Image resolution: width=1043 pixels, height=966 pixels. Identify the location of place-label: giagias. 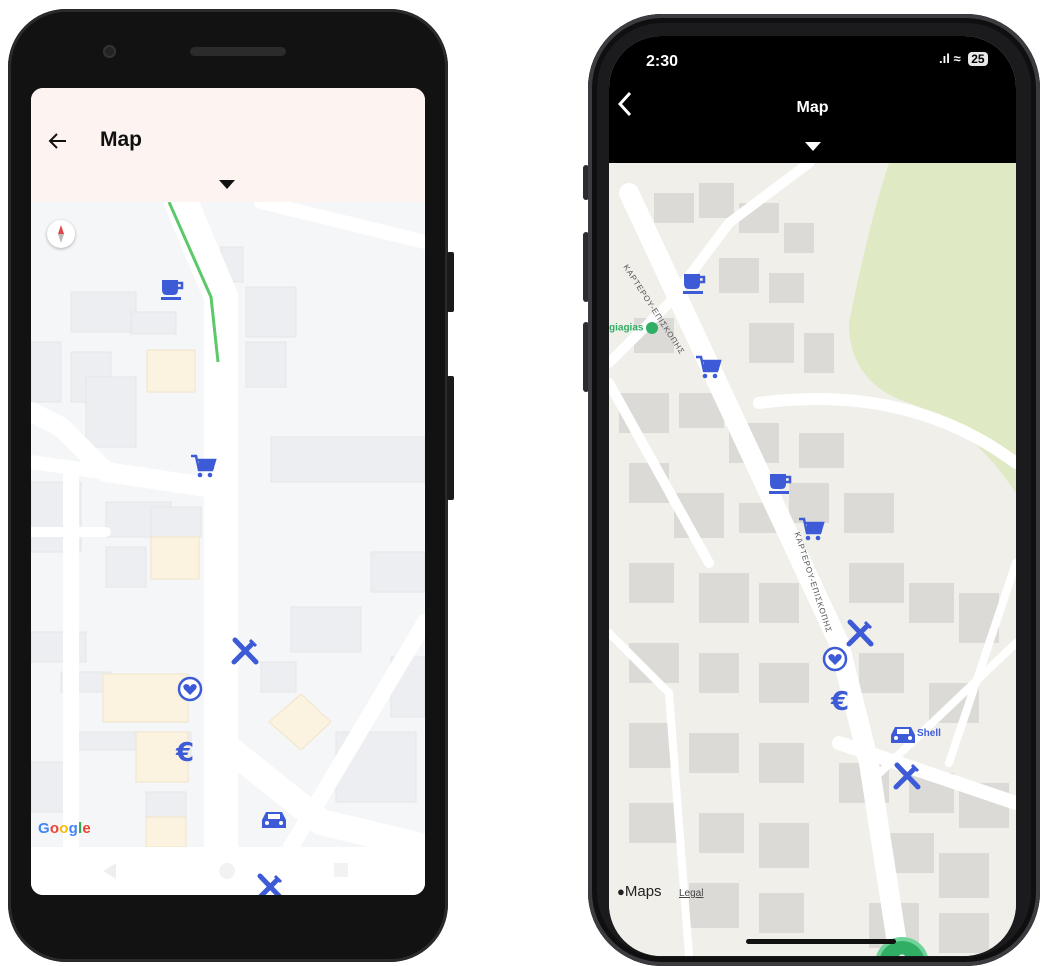
(634, 328).